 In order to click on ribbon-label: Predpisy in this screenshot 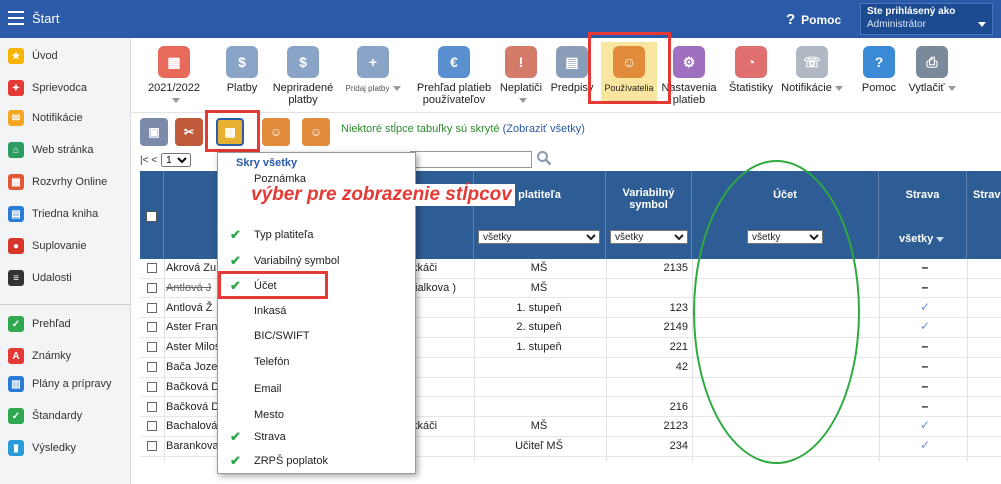, I will do `click(572, 88)`.